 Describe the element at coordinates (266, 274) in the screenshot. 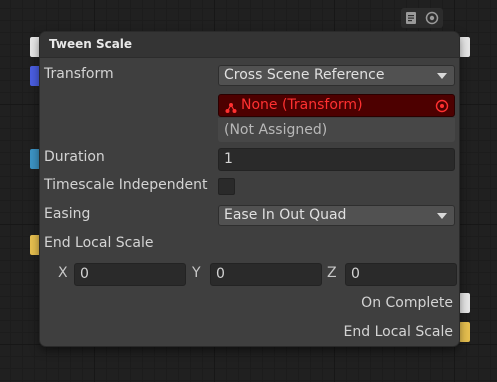

I see `scale-y-input: 0` at that location.